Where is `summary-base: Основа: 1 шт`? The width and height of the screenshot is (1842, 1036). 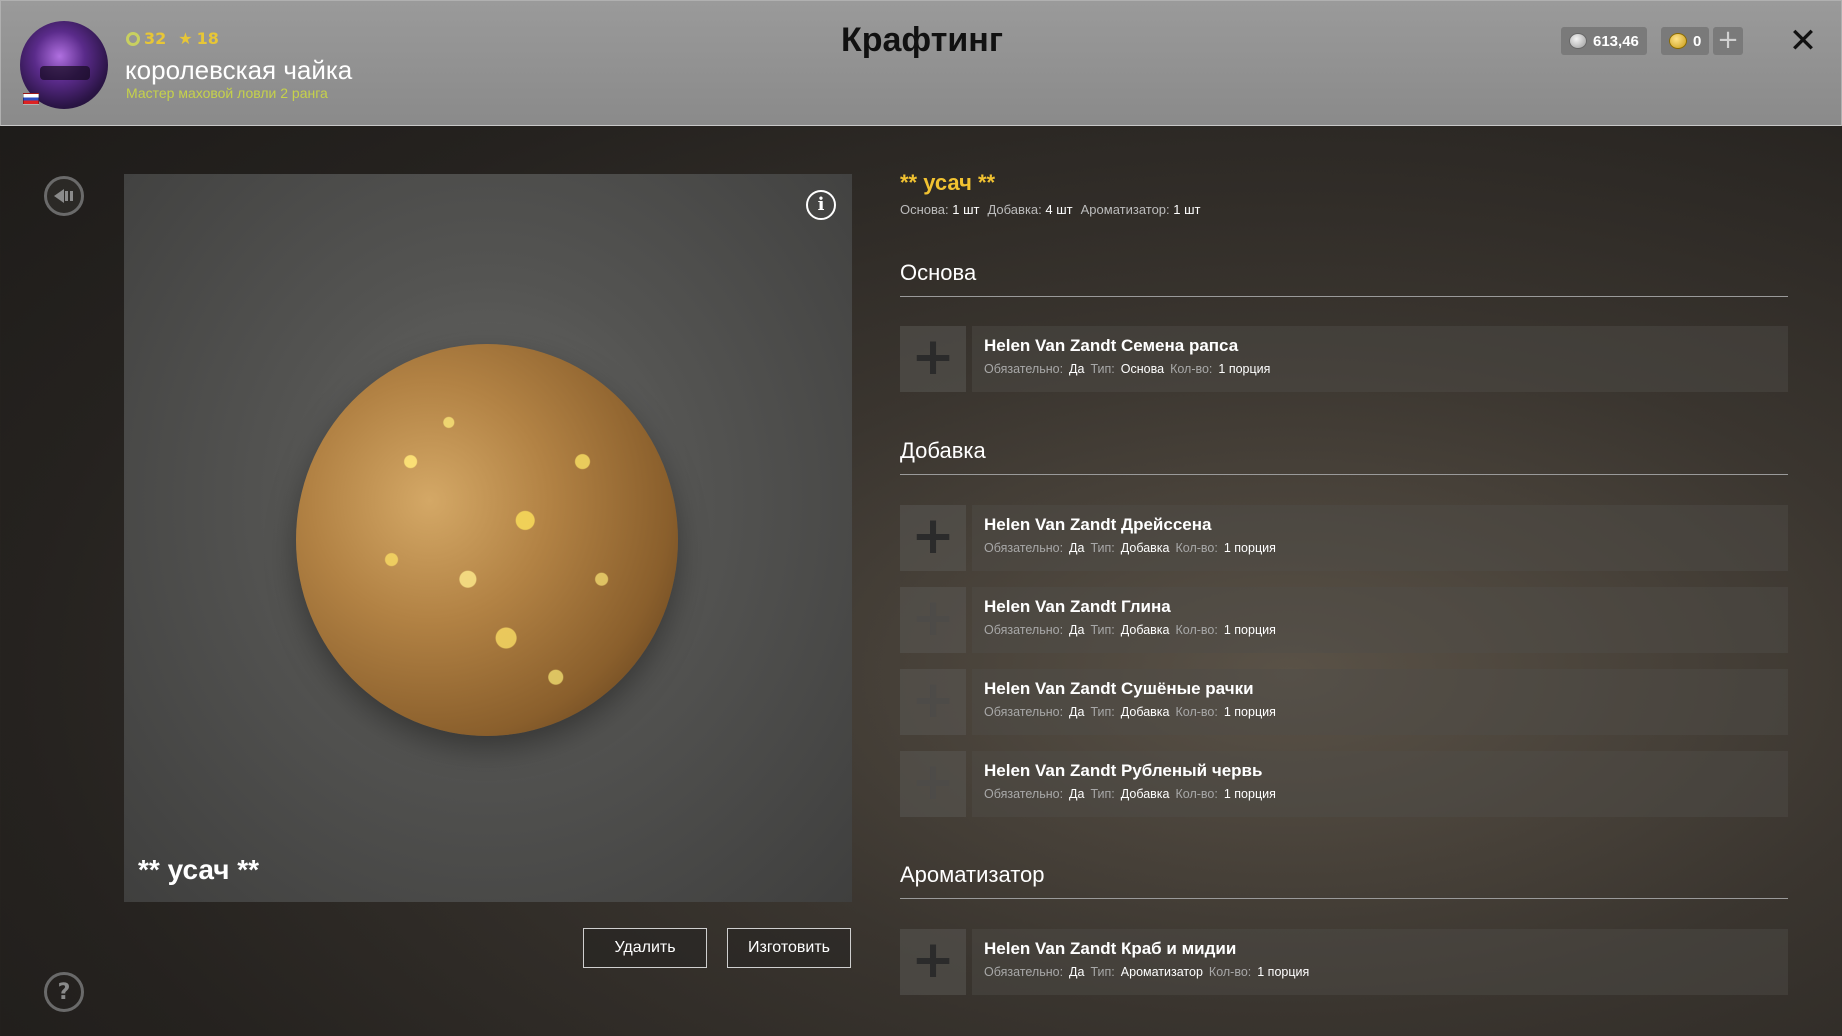
summary-base: Основа: 1 шт is located at coordinates (940, 209).